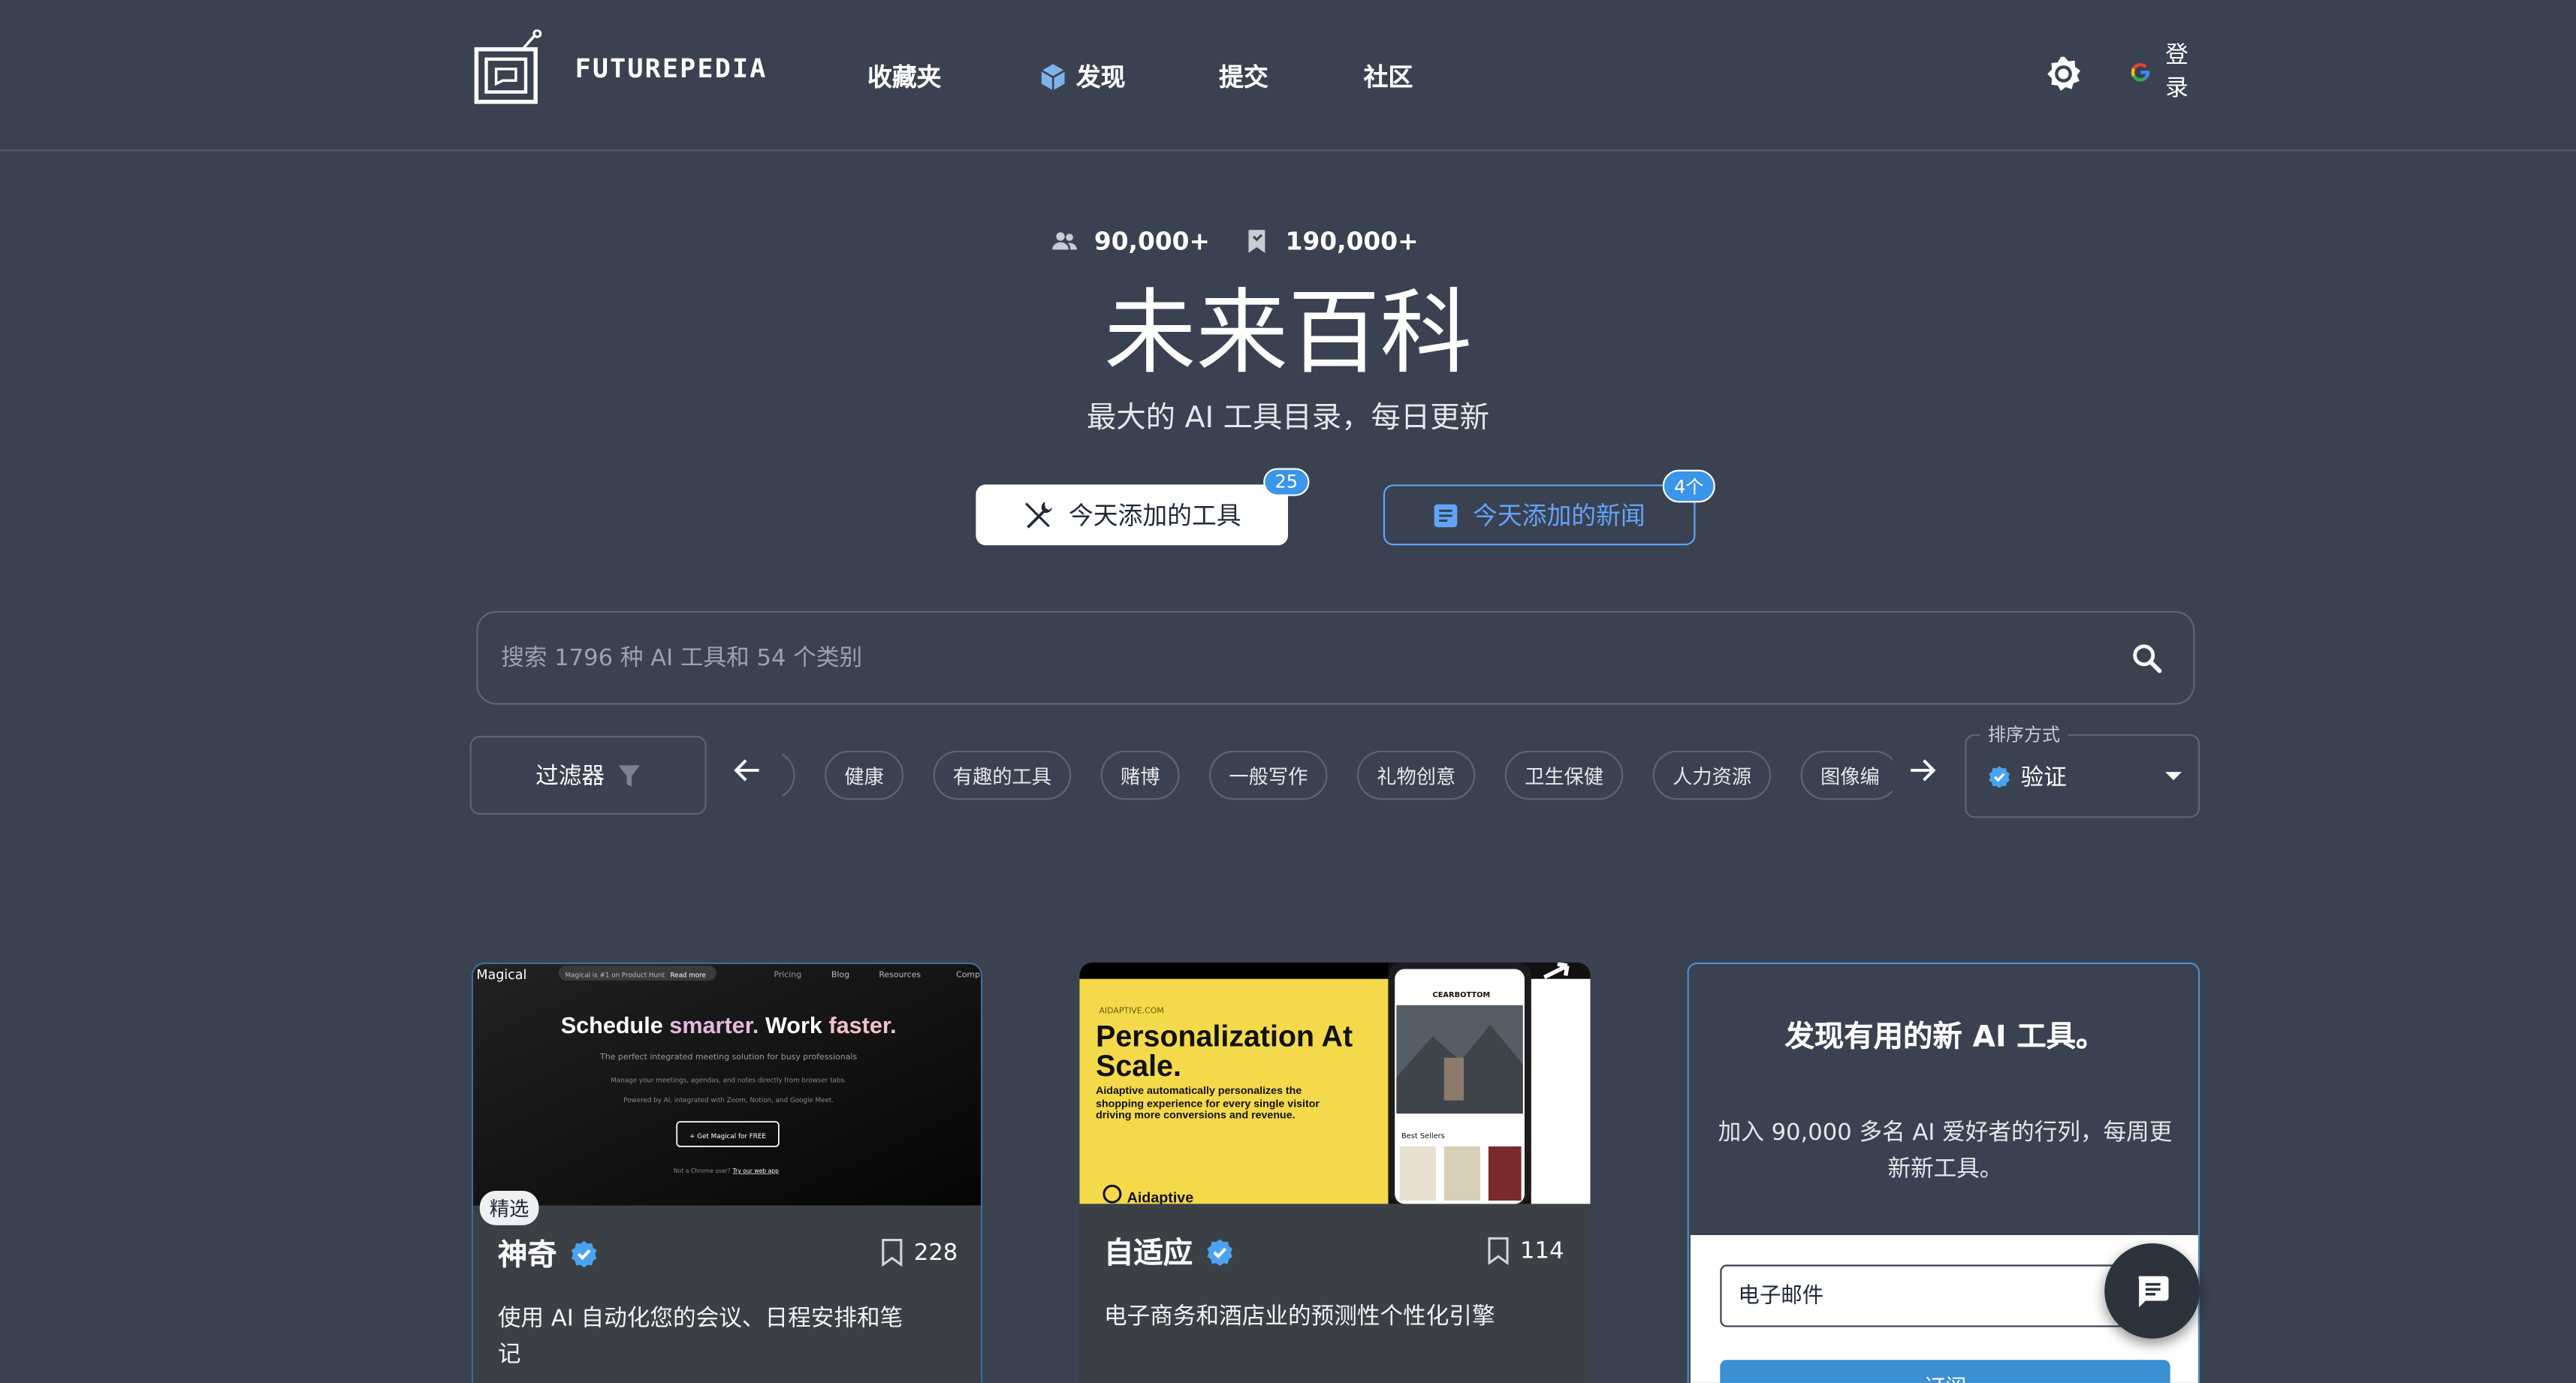 This screenshot has height=1383, width=2576. What do you see at coordinates (2082, 770) in the screenshot?
I see `sort-select: 排序方式 验证` at bounding box center [2082, 770].